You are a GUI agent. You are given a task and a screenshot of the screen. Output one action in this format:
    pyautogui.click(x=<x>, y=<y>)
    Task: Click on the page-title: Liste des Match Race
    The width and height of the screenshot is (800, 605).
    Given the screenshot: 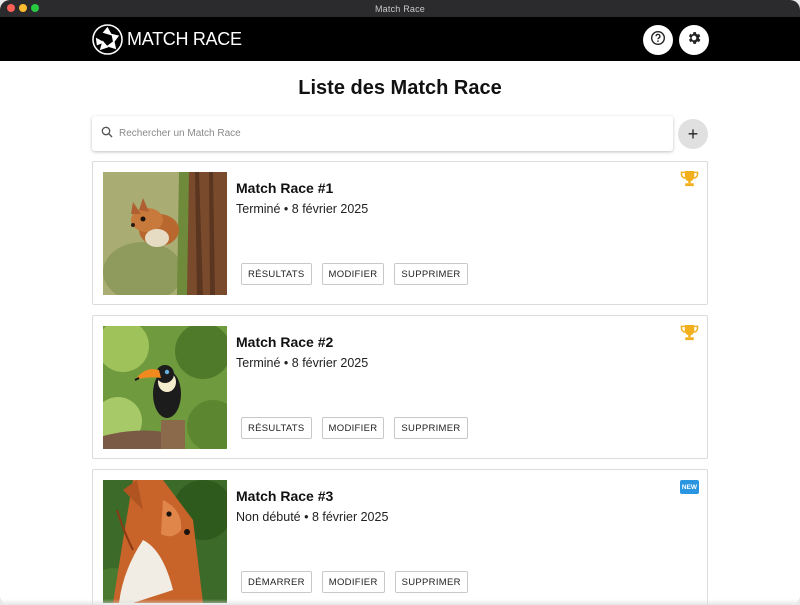 What is the action you would take?
    pyautogui.click(x=400, y=88)
    